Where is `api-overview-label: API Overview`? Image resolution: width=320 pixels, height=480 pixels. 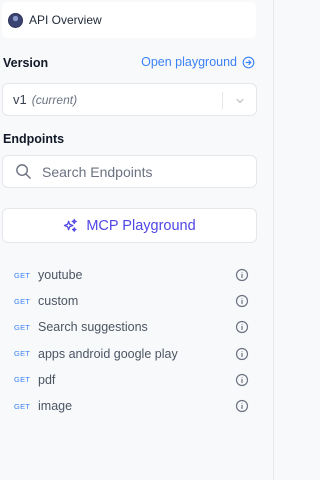
api-overview-label: API Overview is located at coordinates (65, 20).